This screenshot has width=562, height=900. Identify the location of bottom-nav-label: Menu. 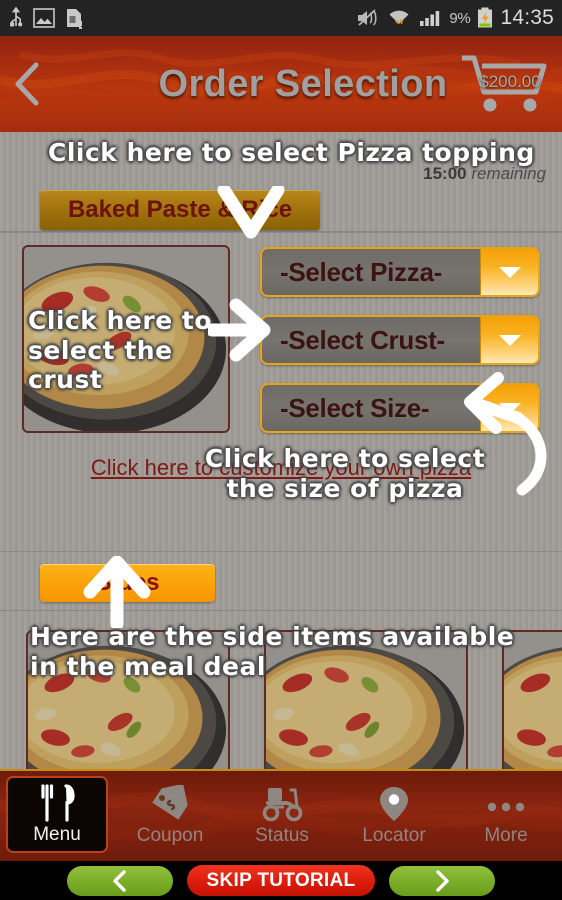
(57, 834).